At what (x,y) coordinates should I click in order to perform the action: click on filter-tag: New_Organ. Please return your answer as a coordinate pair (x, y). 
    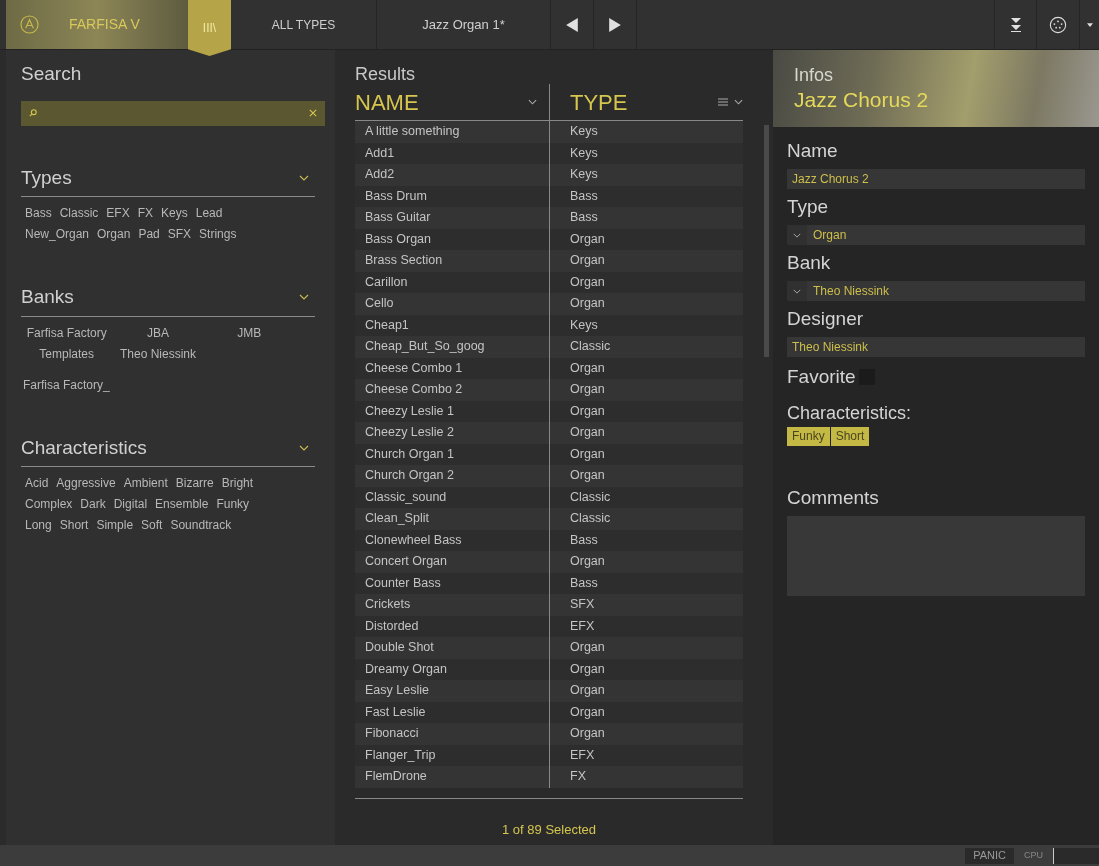
    Looking at the image, I should click on (57, 234).